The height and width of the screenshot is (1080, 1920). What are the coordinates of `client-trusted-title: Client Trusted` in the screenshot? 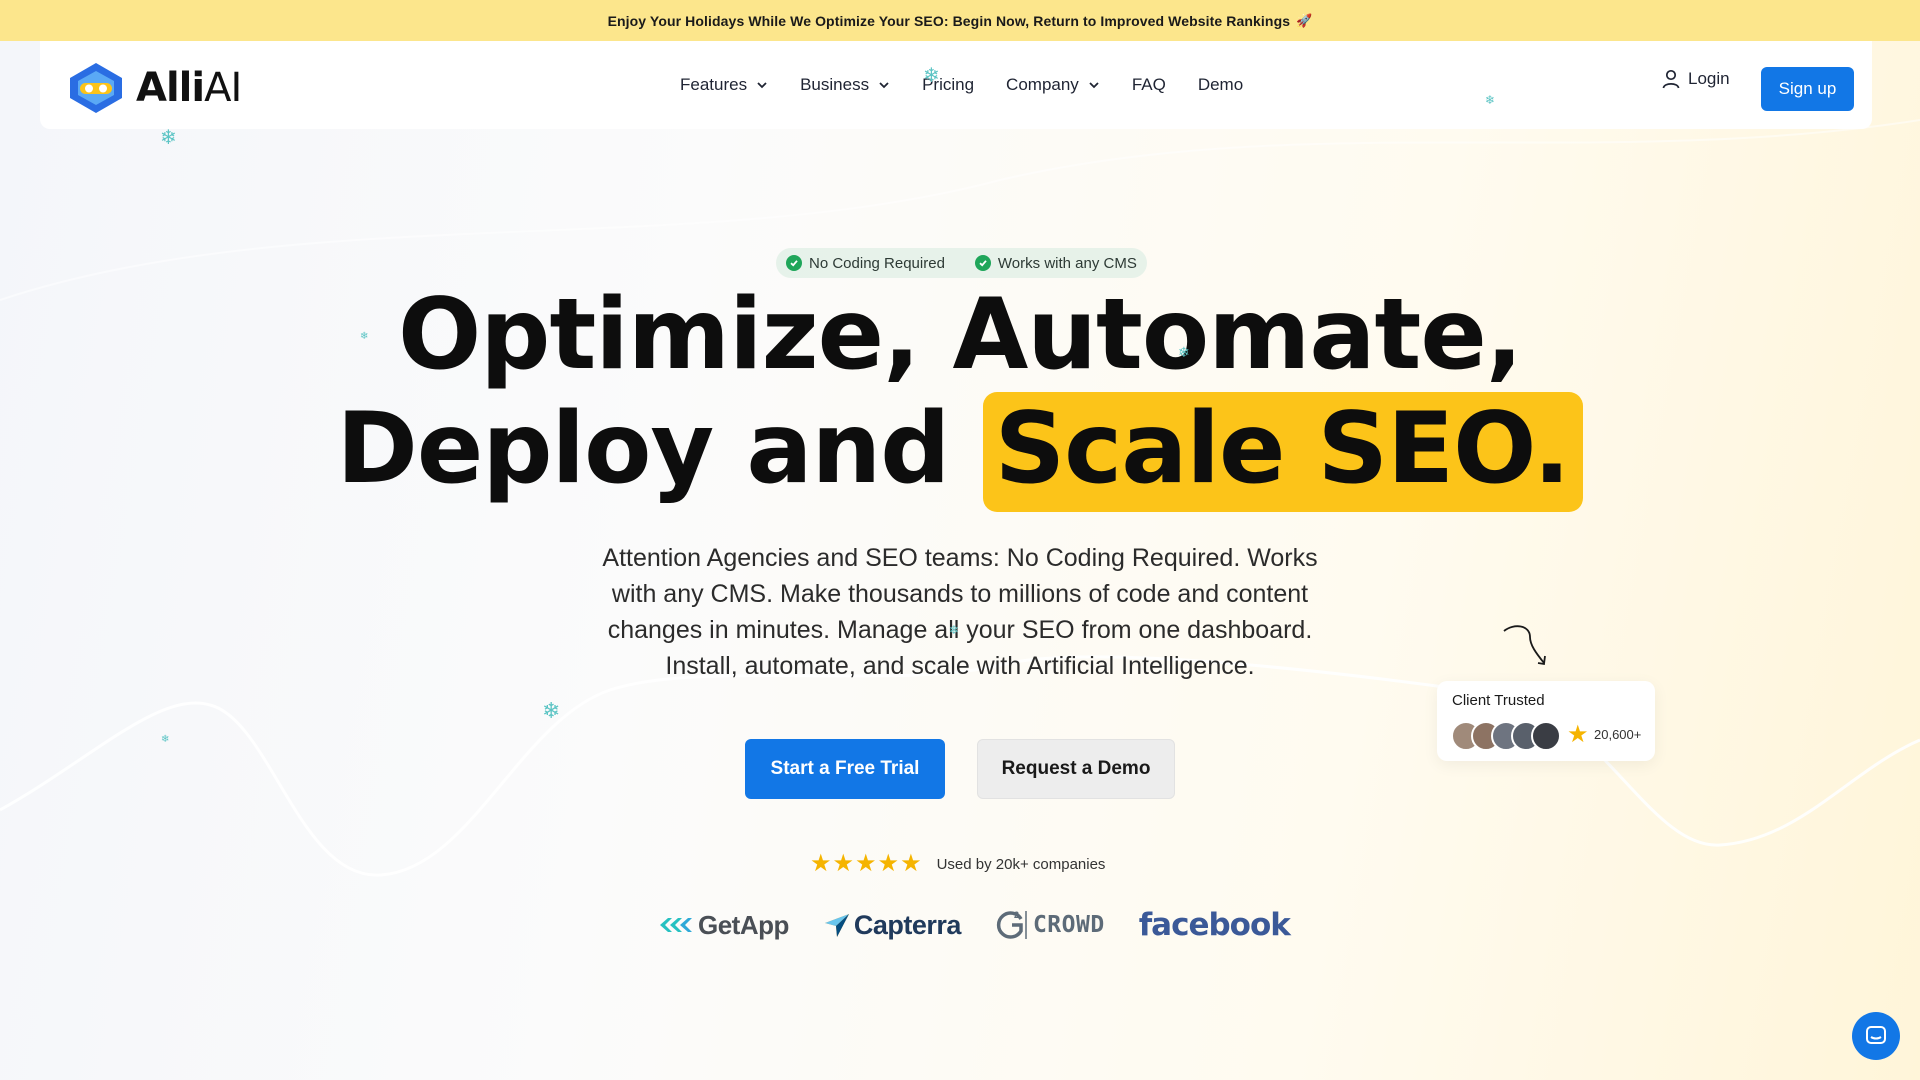 It's located at (1498, 700).